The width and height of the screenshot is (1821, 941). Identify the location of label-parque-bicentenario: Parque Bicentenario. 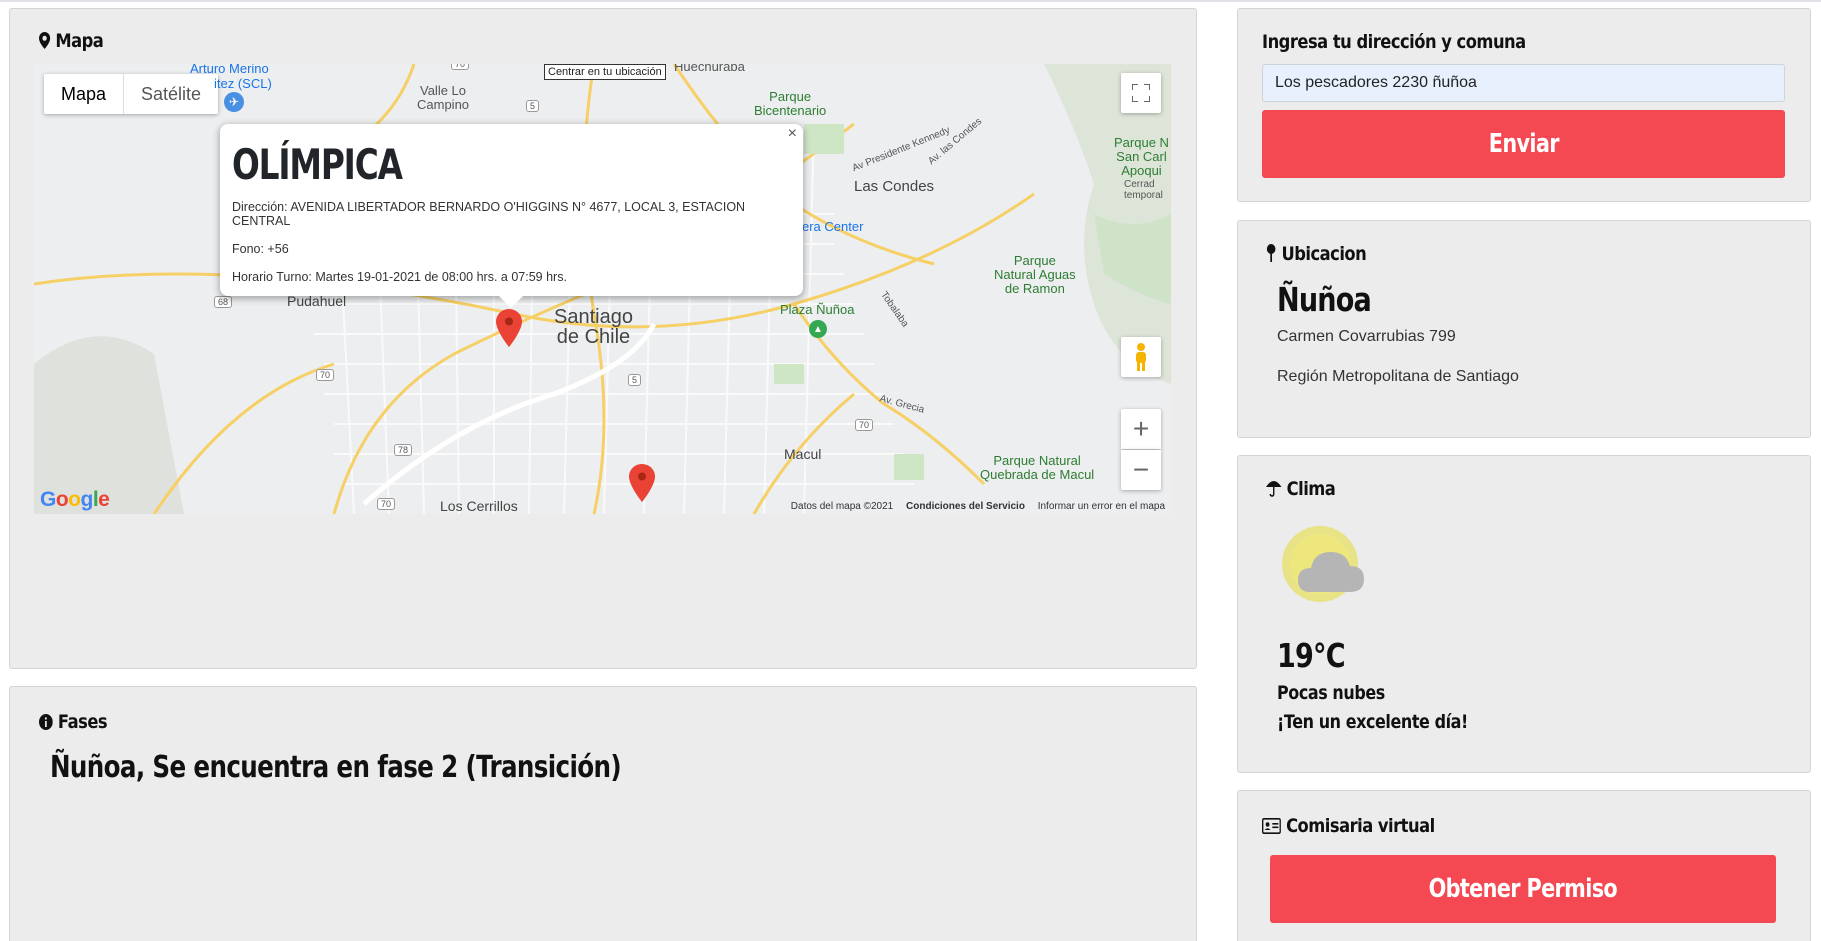
(790, 103).